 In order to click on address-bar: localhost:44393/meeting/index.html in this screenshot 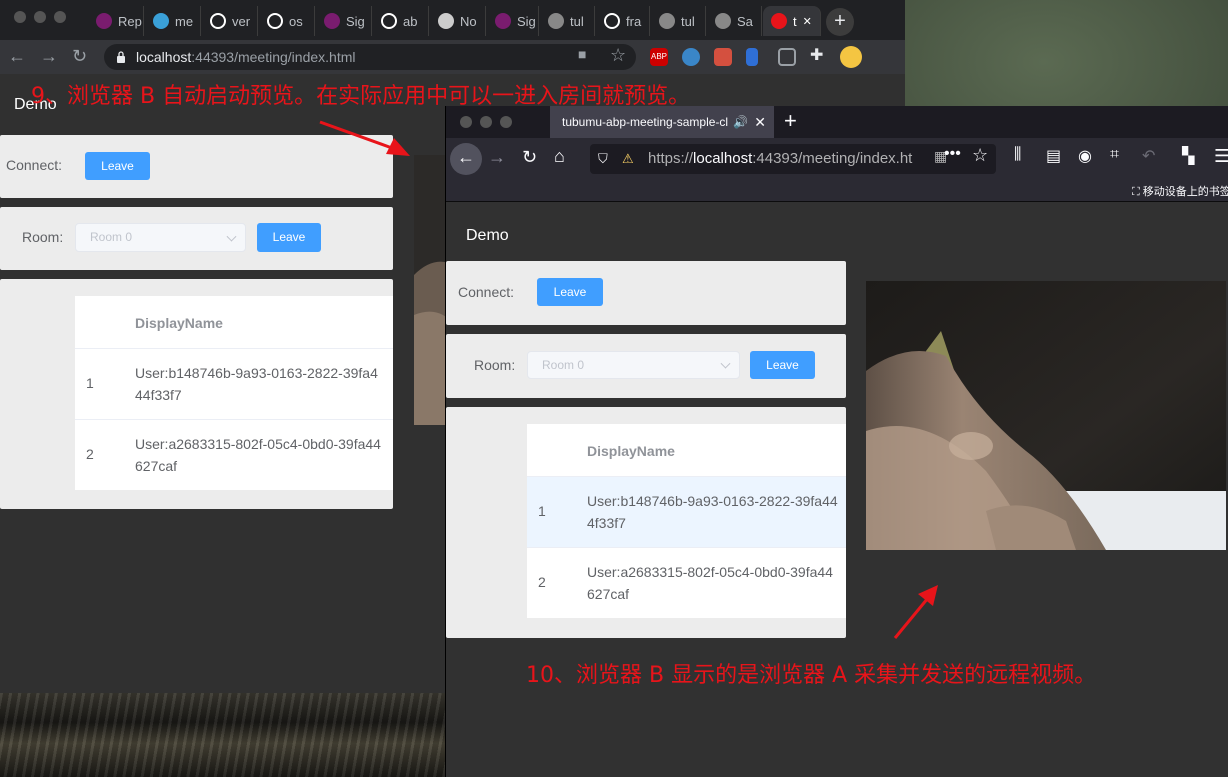, I will do `click(370, 57)`.